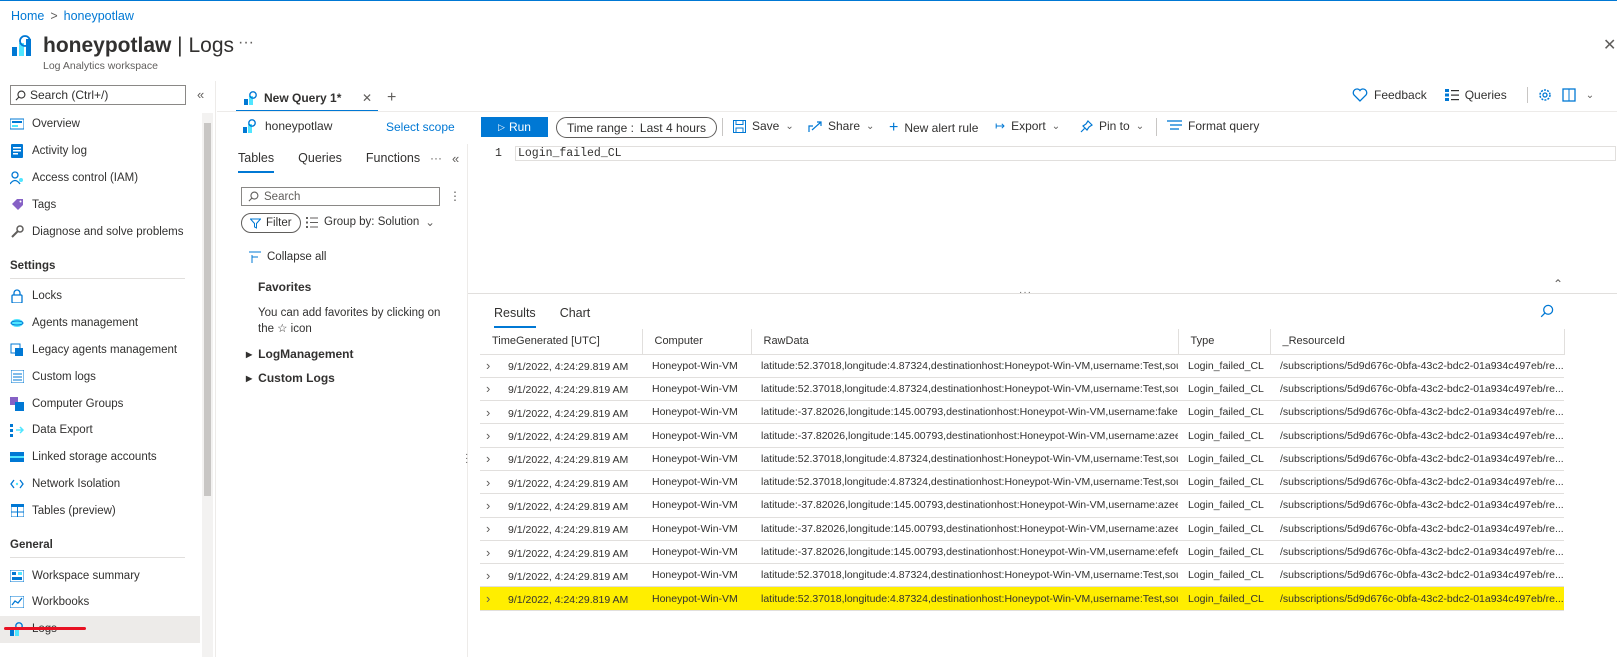  I want to click on close-icon: ✕, so click(1609, 45).